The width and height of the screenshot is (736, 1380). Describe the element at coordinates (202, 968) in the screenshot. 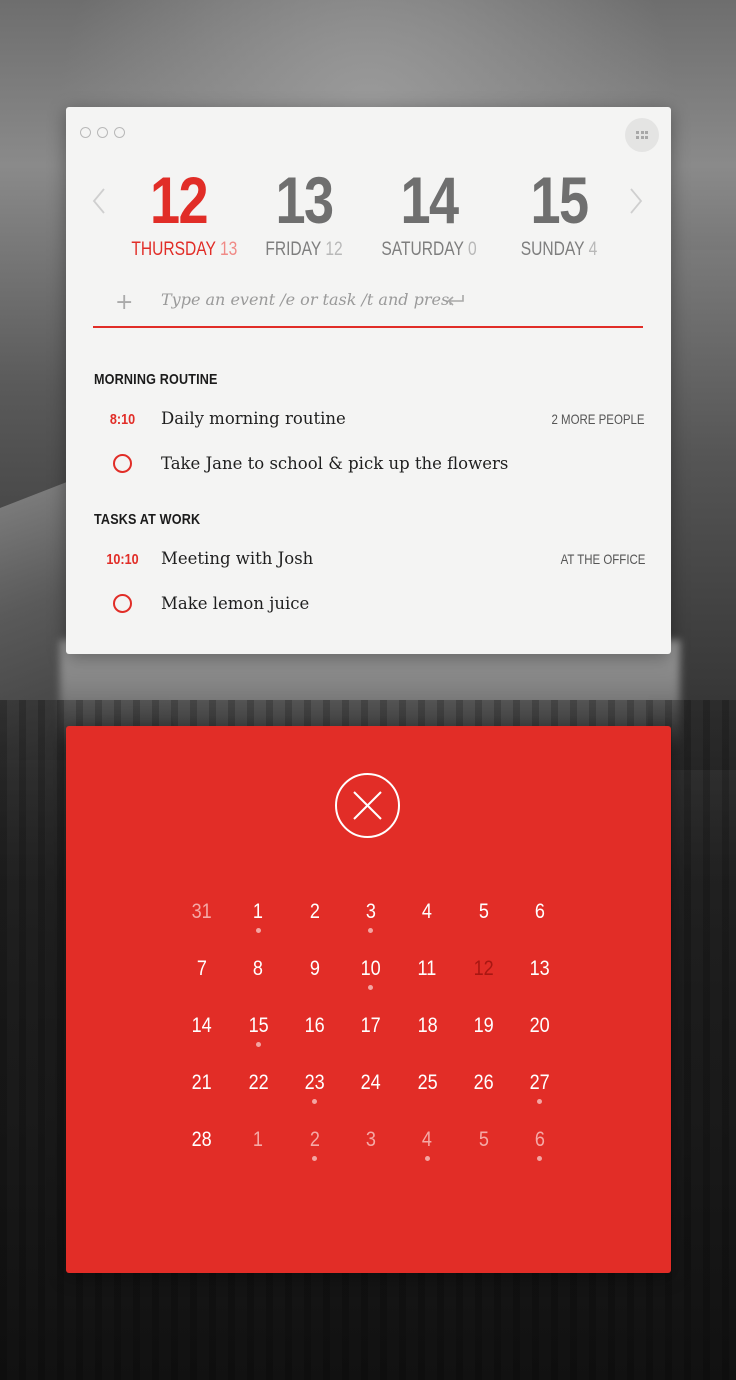

I see `calendar-day-number: 7` at that location.